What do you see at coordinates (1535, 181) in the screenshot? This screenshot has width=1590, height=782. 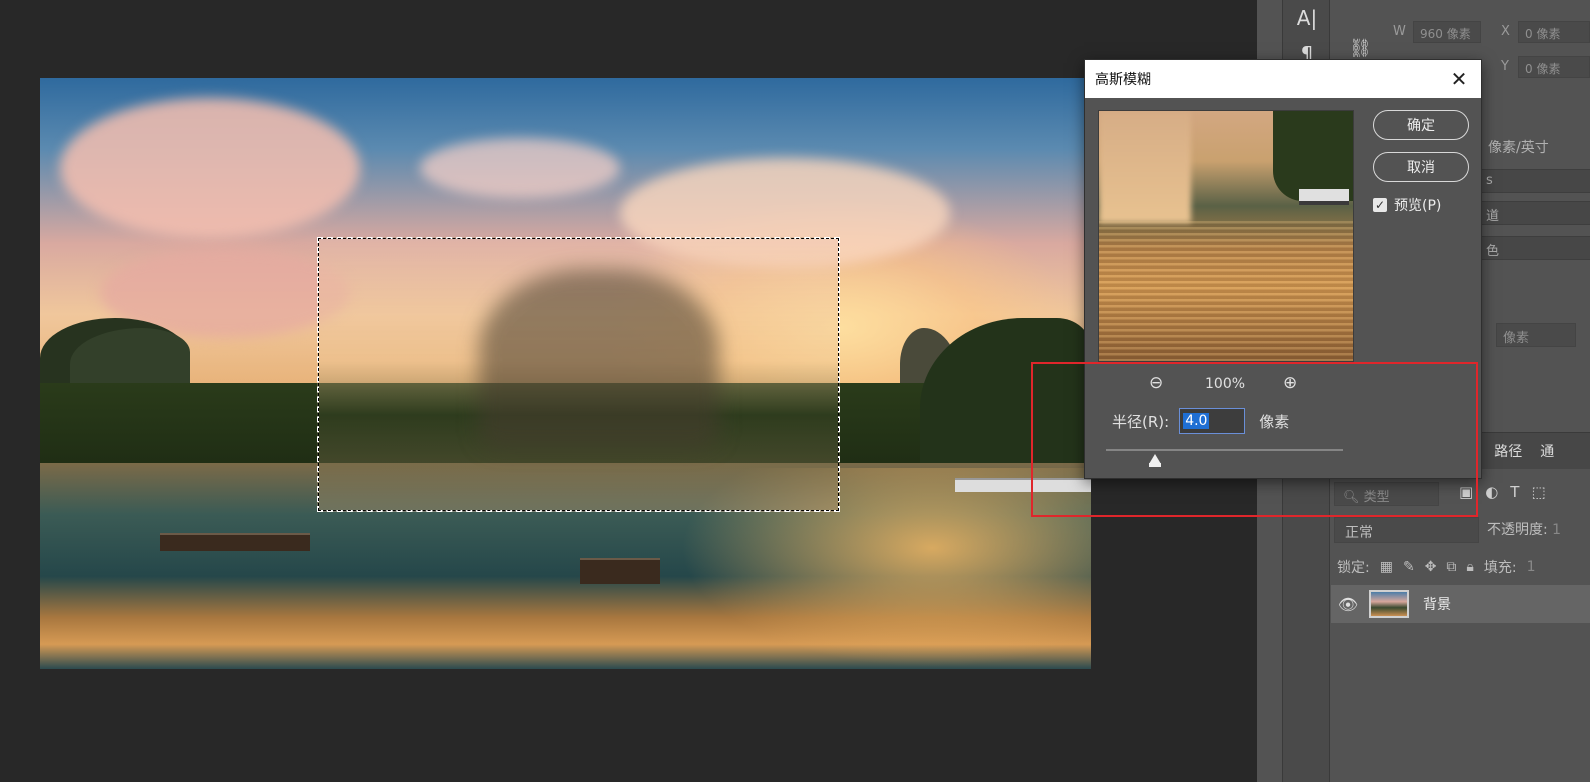 I see `properties-row-1: s` at bounding box center [1535, 181].